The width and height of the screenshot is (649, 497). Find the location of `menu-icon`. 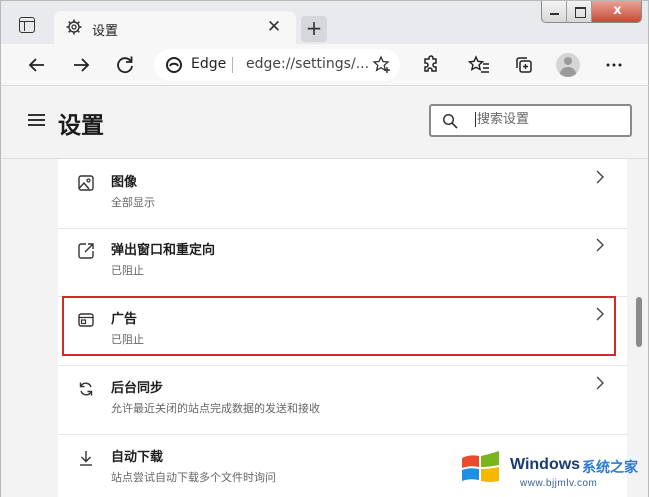

menu-icon is located at coordinates (36, 120).